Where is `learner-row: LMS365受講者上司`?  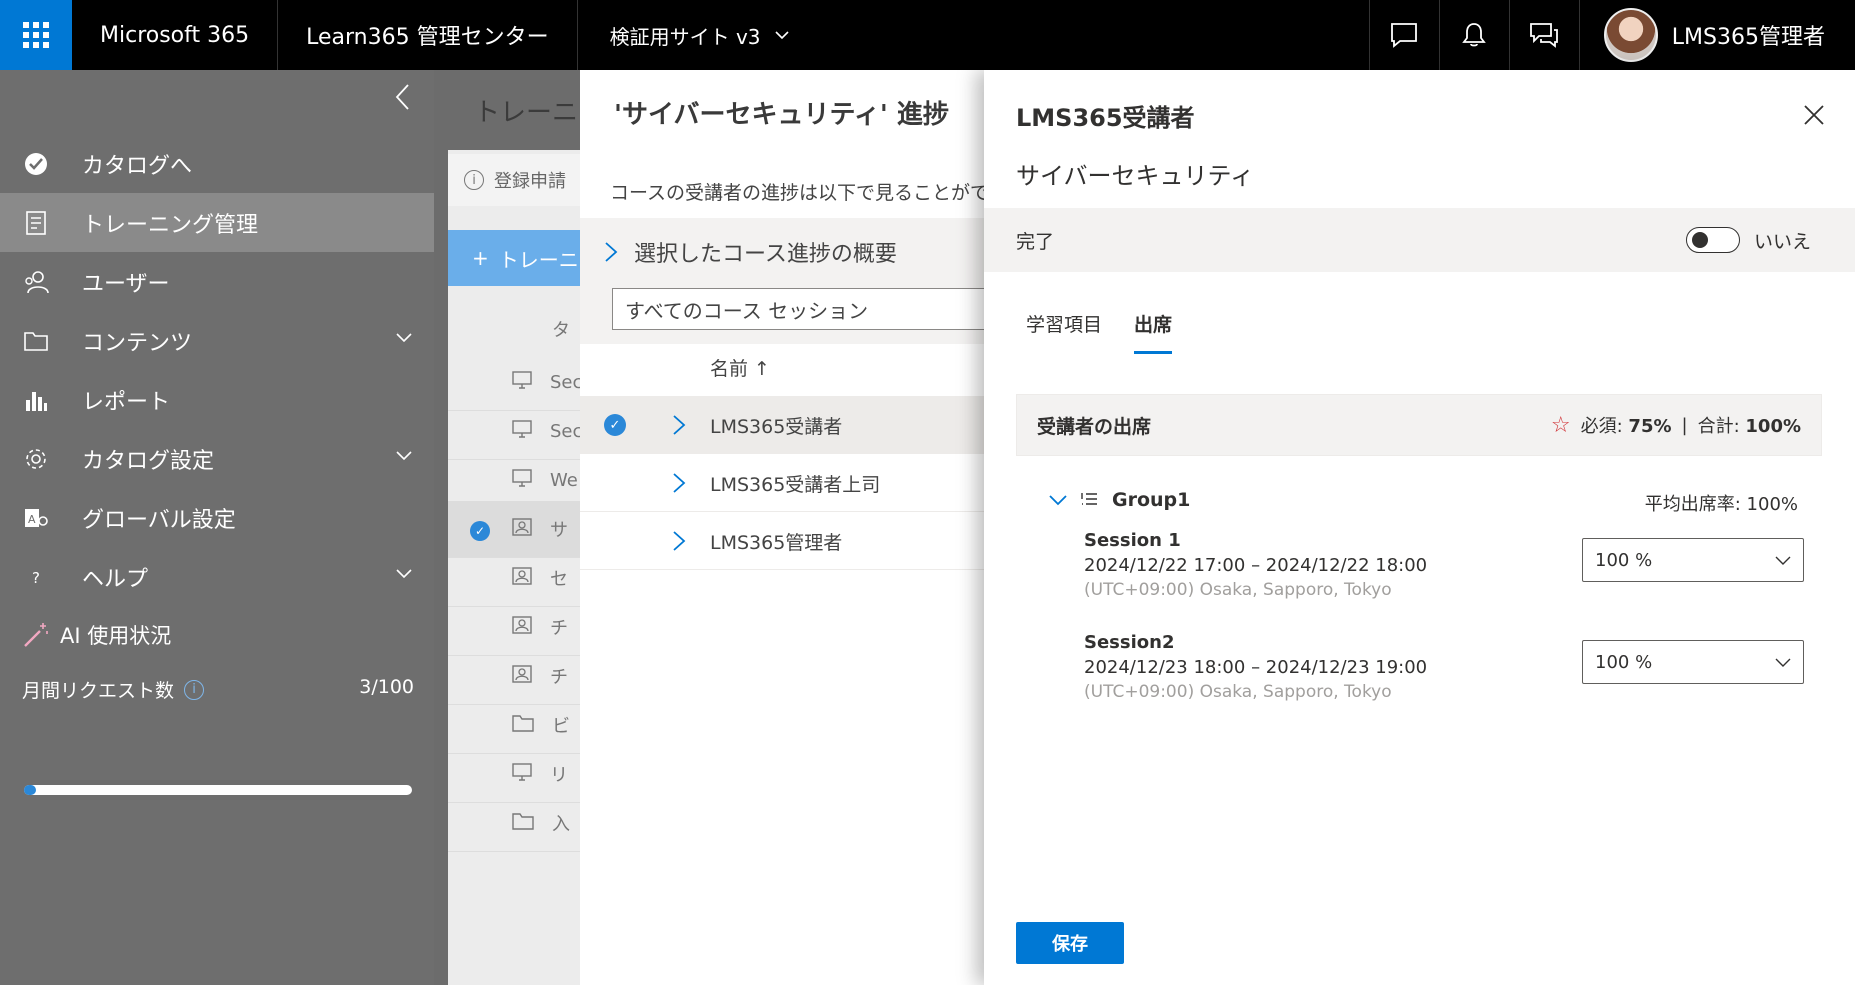 learner-row: LMS365受講者上司 is located at coordinates (782, 483).